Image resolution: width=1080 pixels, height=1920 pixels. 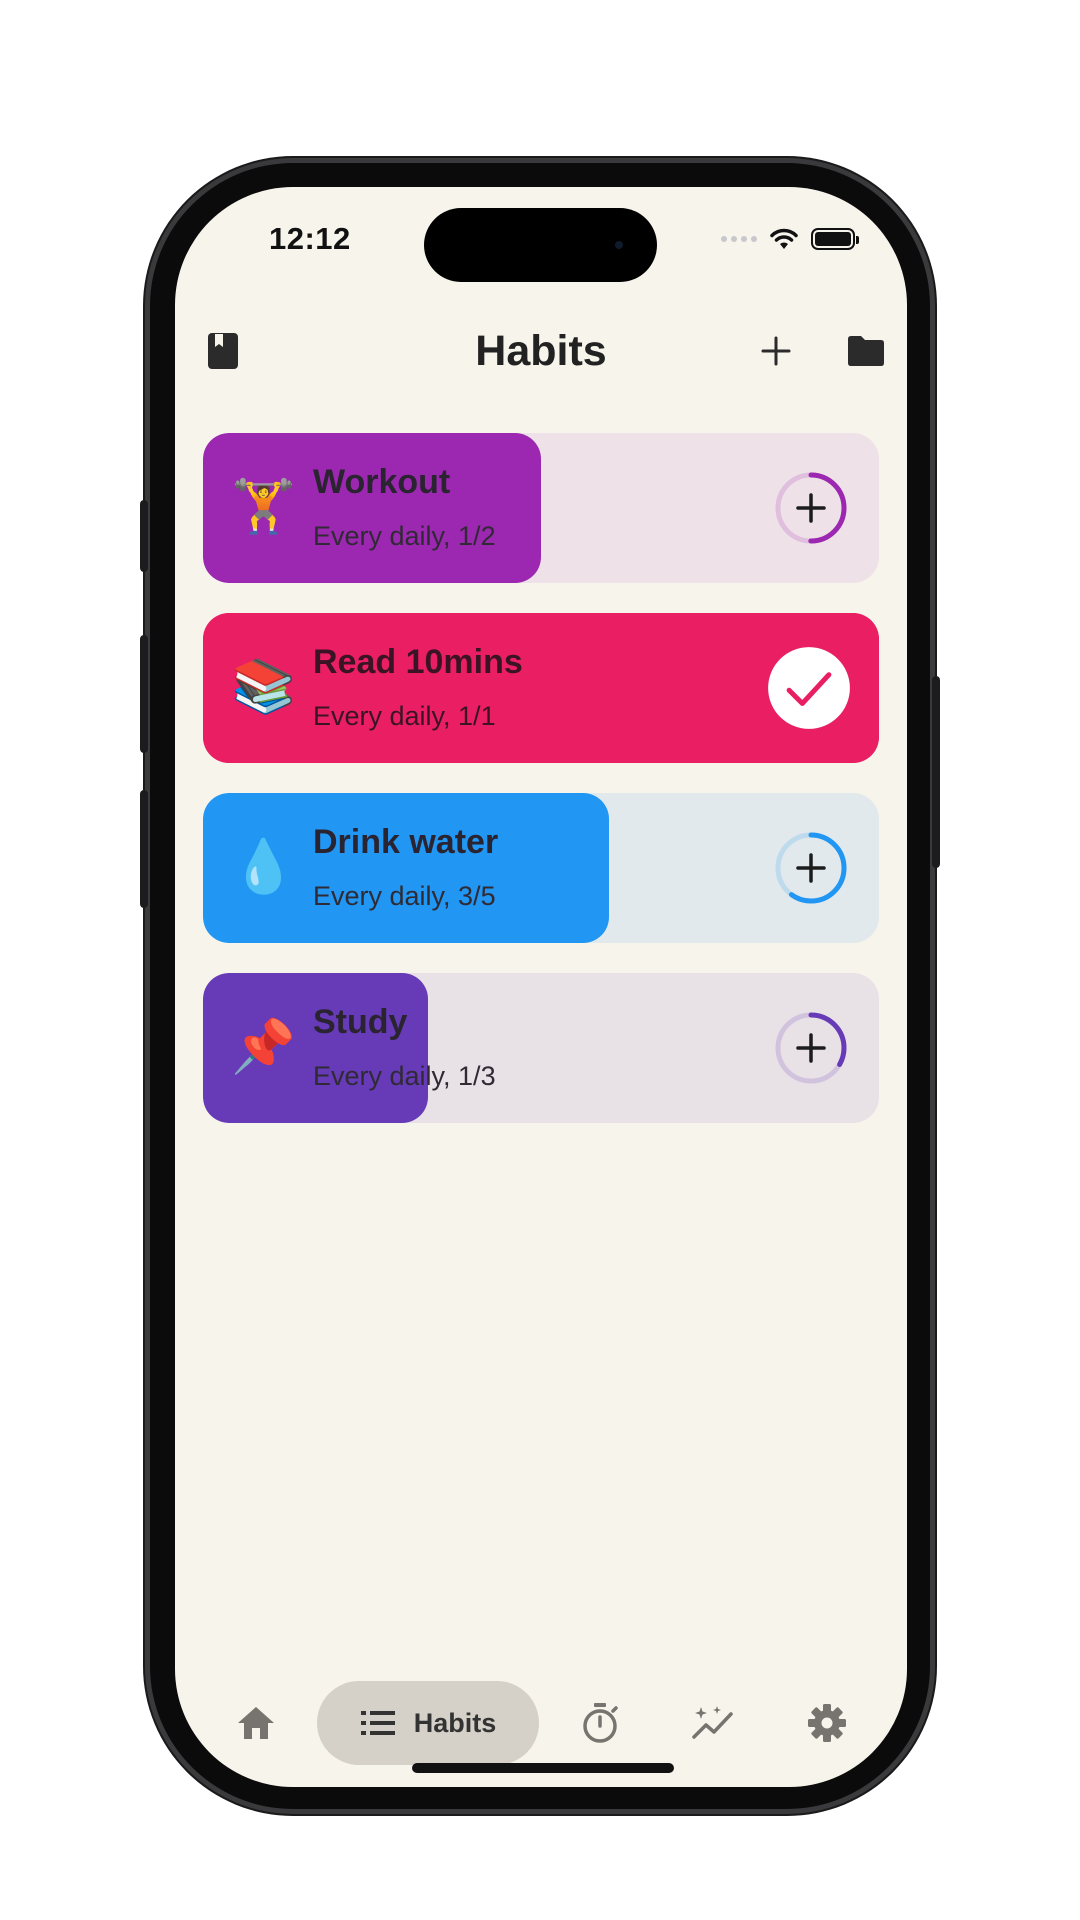 What do you see at coordinates (835, 239) in the screenshot?
I see `battery-icon` at bounding box center [835, 239].